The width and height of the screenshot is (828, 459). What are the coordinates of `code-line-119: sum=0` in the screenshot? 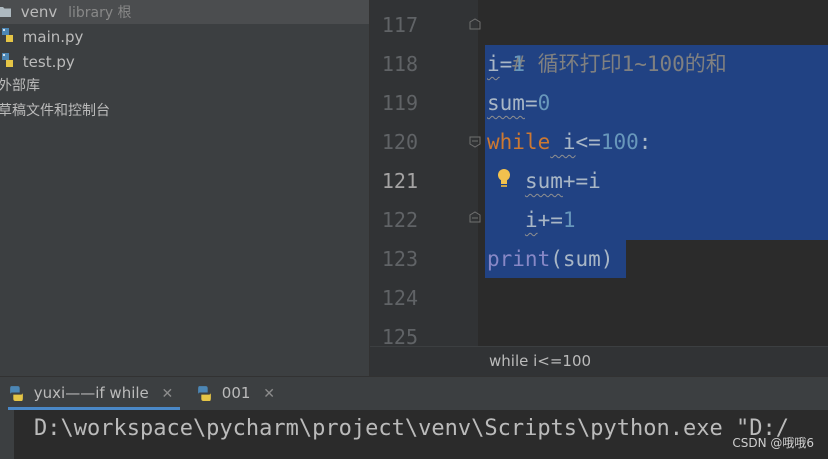 It's located at (518, 103).